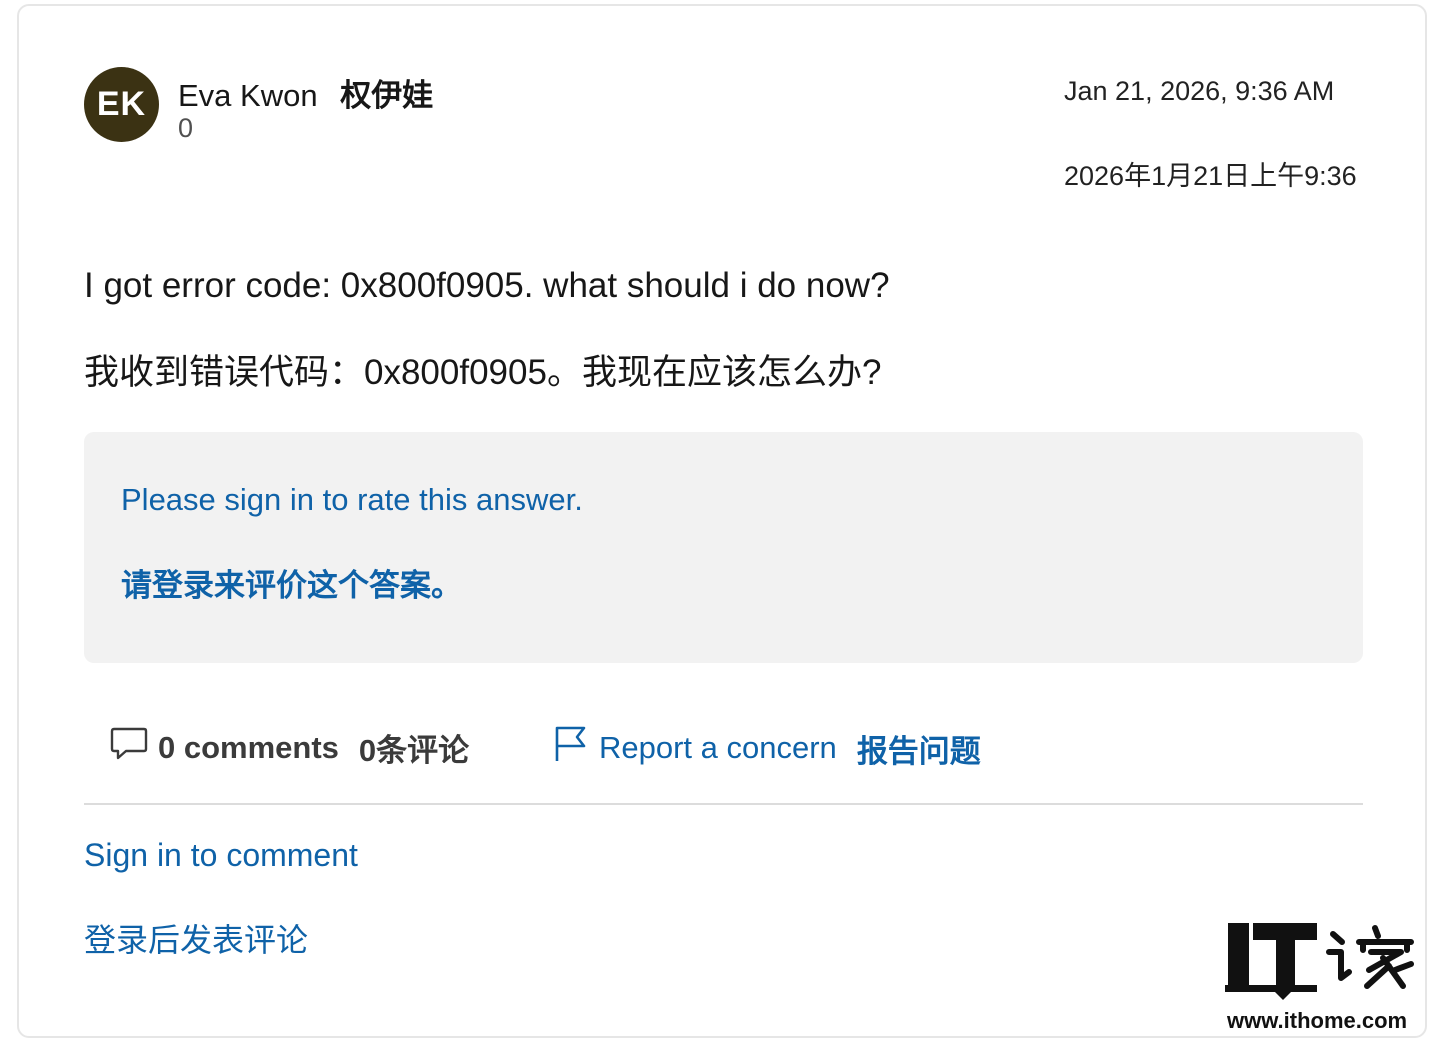 The image size is (1440, 1049). Describe the element at coordinates (291, 582) in the screenshot. I see `rate-sign-in-link-cn: 请登录来评价这个答案。` at that location.